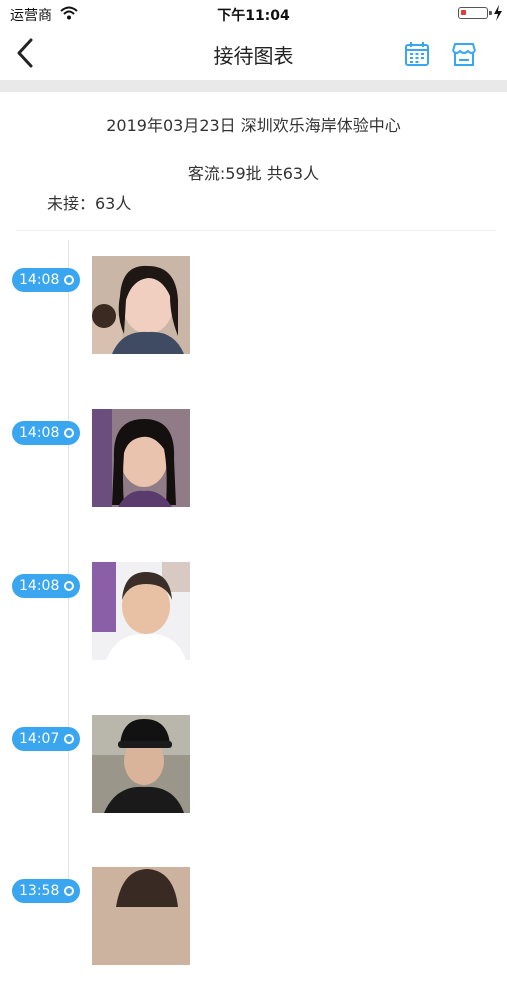 The image size is (507, 989). What do you see at coordinates (464, 54) in the screenshot?
I see `store-icon` at bounding box center [464, 54].